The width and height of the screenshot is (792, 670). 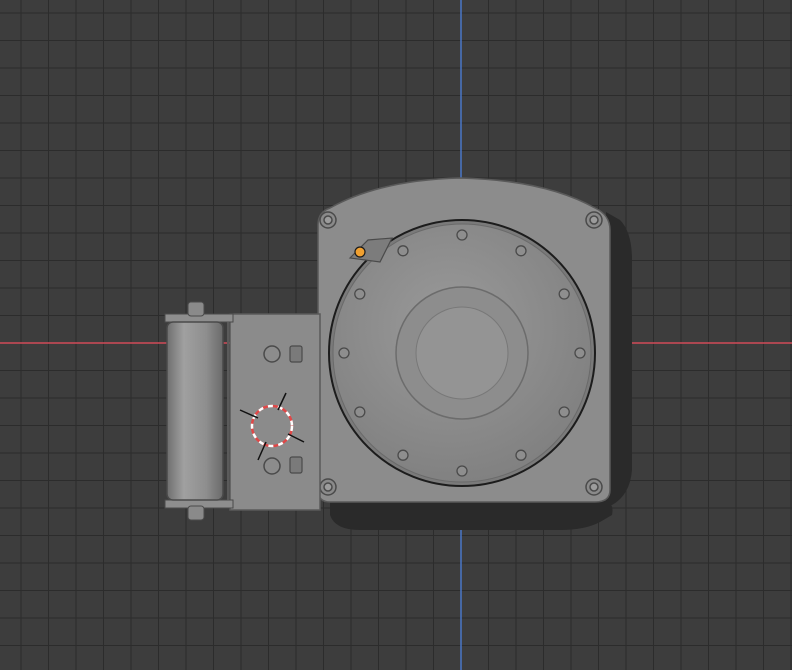 What do you see at coordinates (462, 353) in the screenshot?
I see `drum-hub-inner` at bounding box center [462, 353].